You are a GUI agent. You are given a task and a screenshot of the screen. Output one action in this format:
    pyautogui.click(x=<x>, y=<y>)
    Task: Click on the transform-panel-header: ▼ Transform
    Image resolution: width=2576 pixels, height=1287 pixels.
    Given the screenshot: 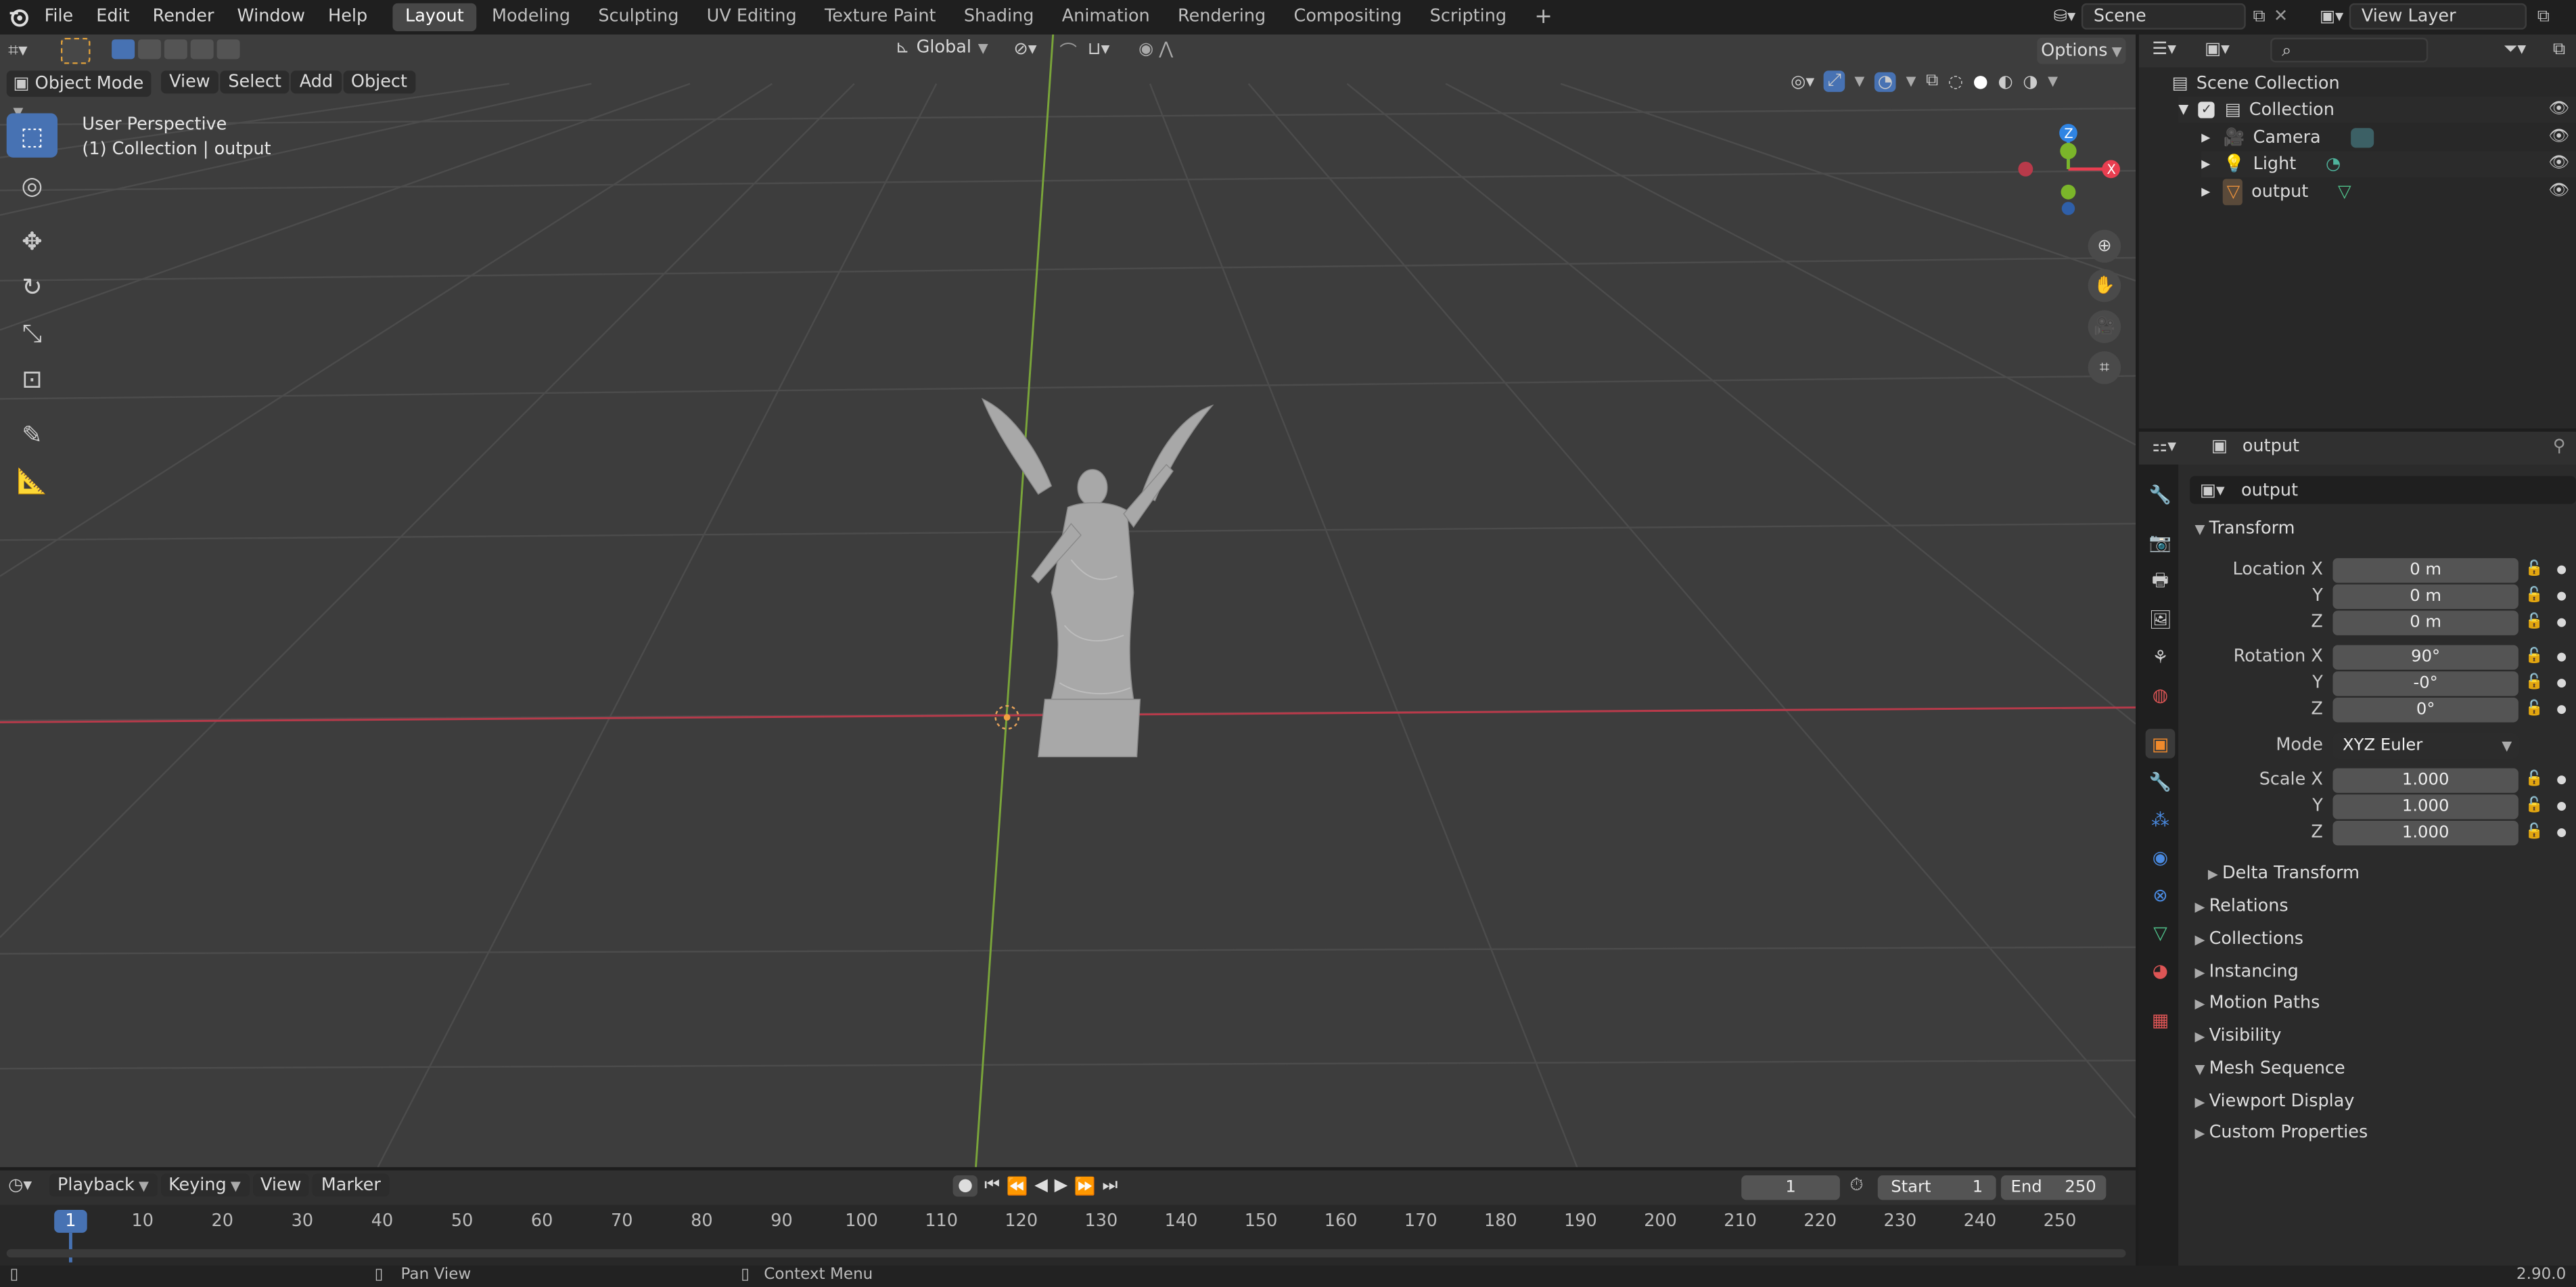 What is the action you would take?
    pyautogui.click(x=2244, y=529)
    